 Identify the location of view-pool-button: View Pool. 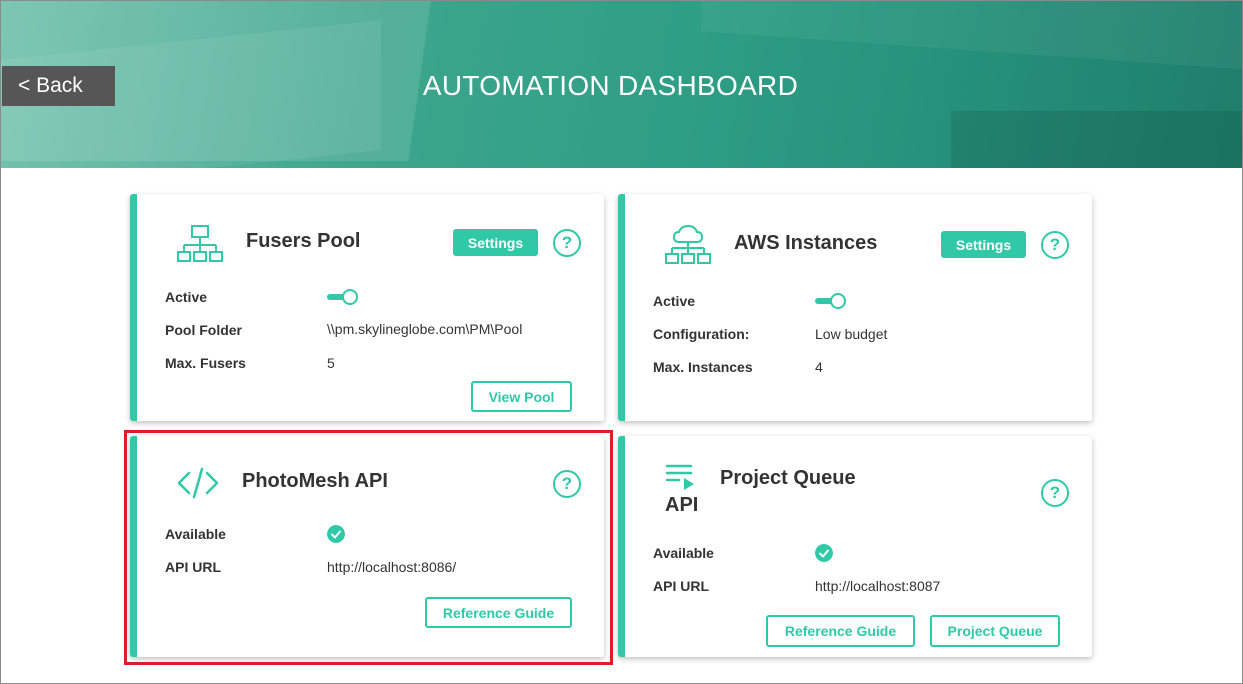
(521, 396).